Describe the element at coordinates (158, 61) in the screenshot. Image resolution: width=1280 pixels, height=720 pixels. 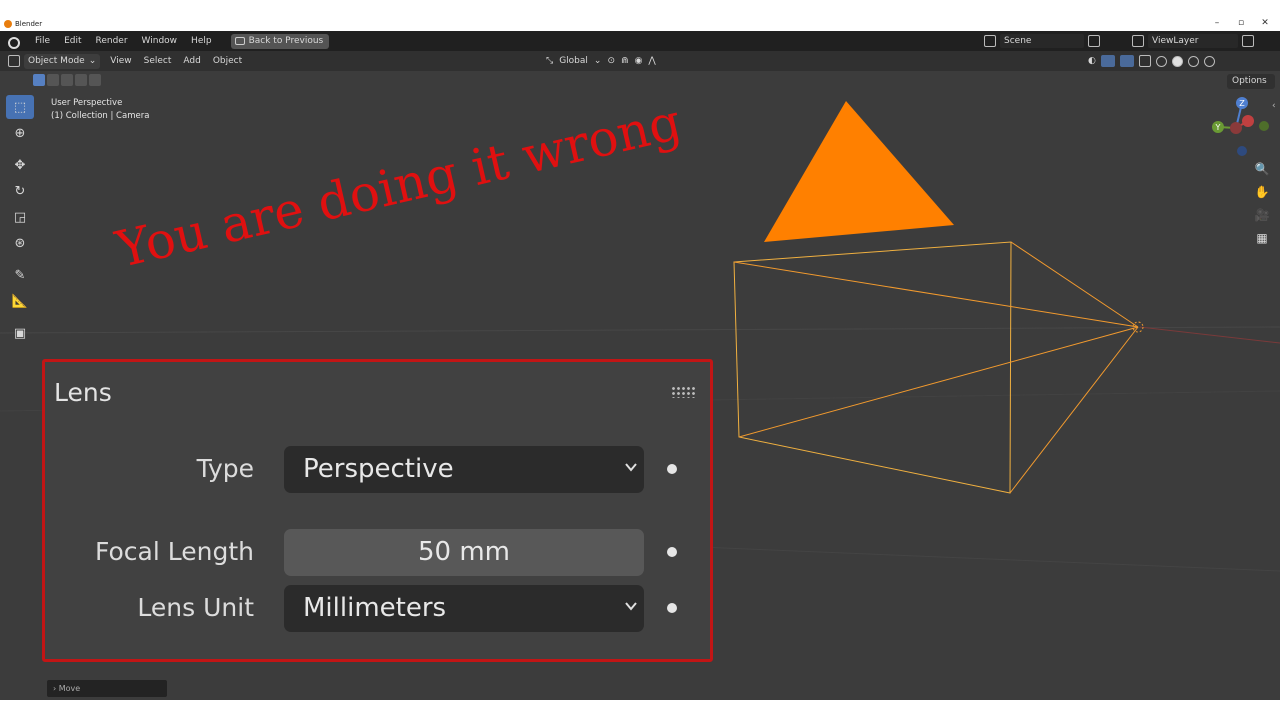
I see `menu-select: Select` at that location.